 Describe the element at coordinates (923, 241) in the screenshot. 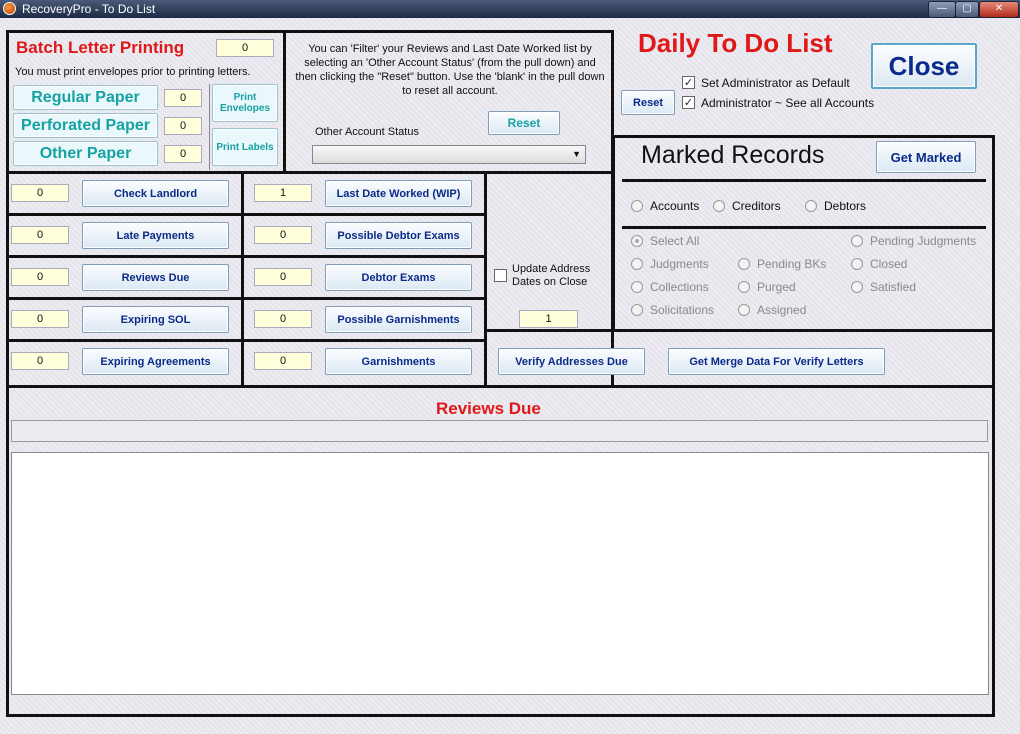

I see `pending-judgments-label: Pending Judgments` at that location.